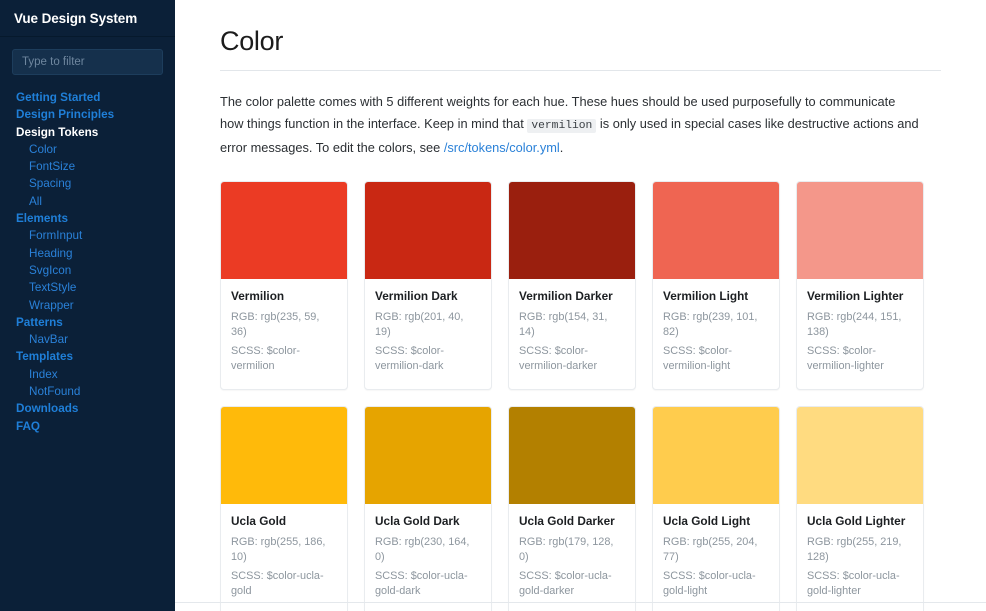  Describe the element at coordinates (860, 584) in the screenshot. I see `color-scss-value: SCSS: $color-ucla-gold-lighter` at that location.